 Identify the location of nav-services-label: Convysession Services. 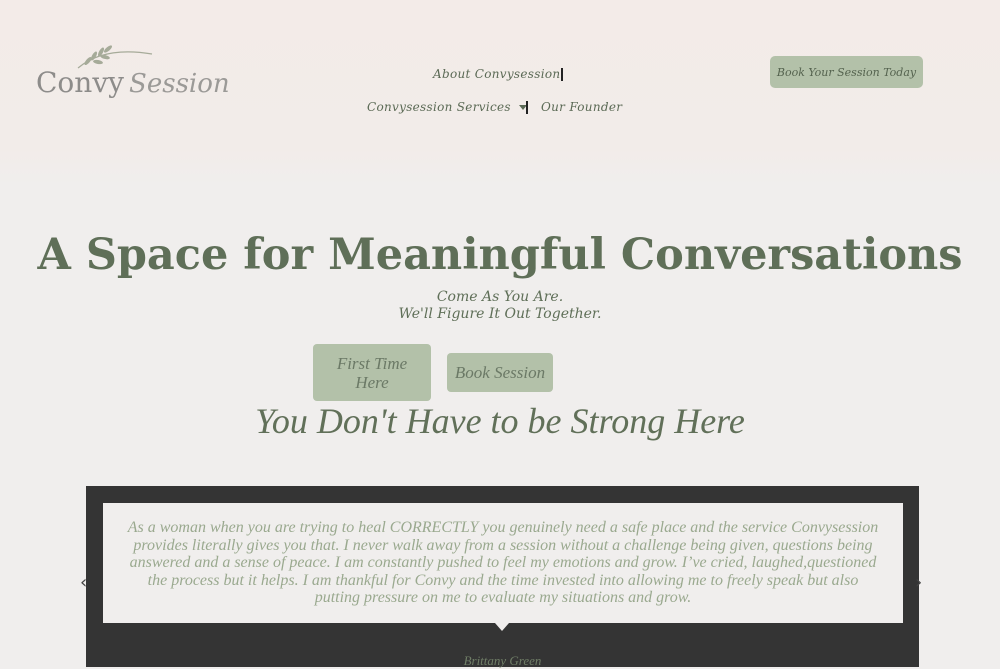
(439, 107).